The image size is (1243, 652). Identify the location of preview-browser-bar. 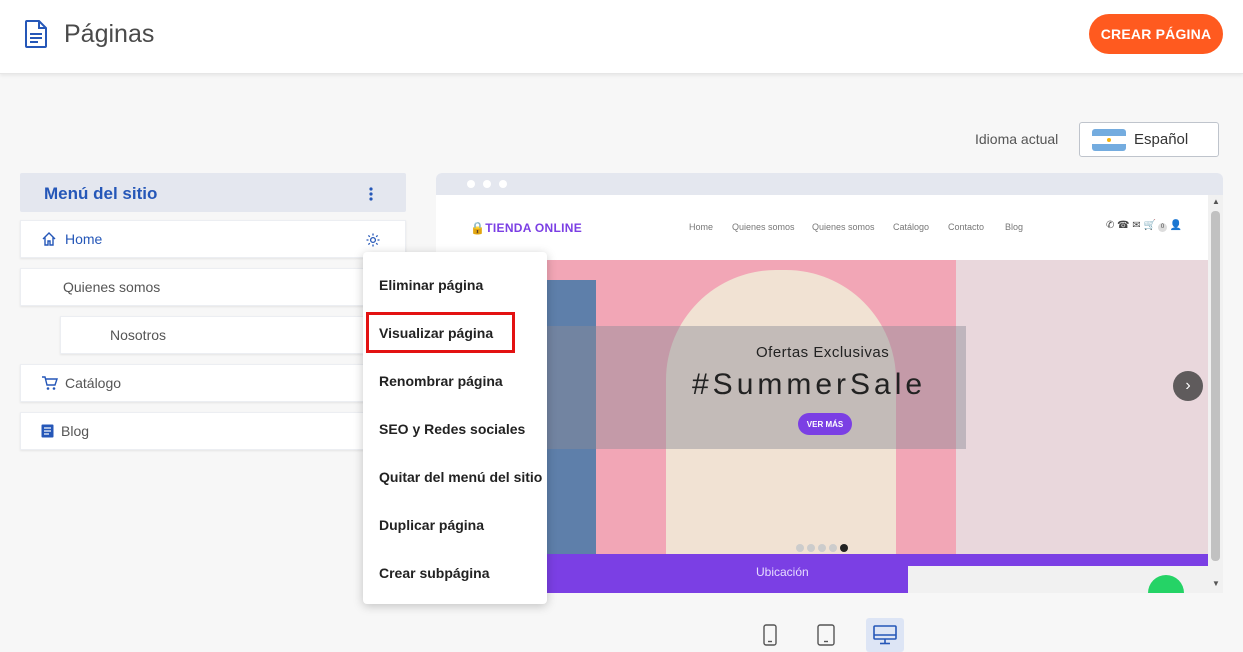
(829, 184).